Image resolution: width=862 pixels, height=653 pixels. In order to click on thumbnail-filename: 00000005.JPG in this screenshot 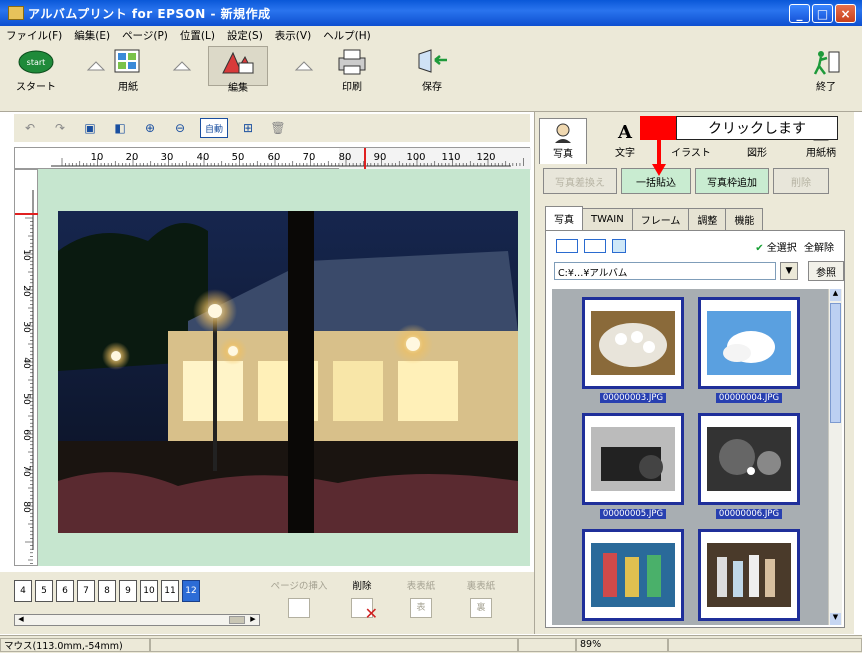, I will do `click(633, 514)`.